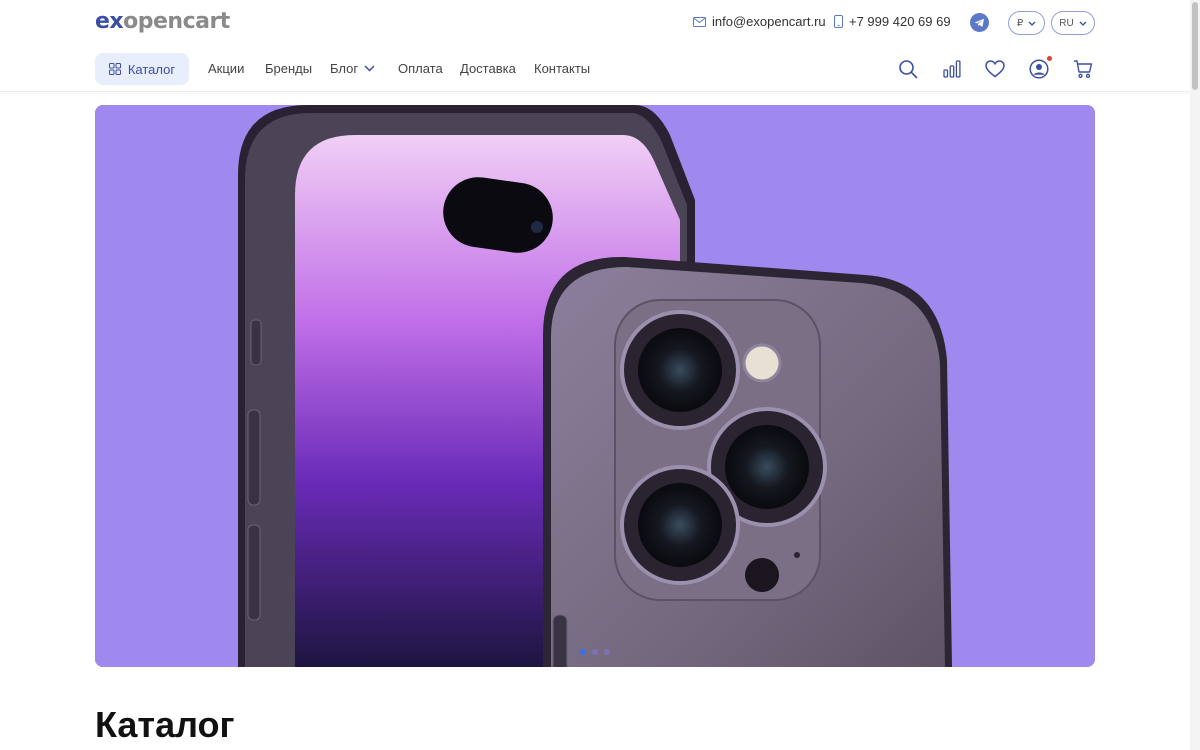 The image size is (1200, 750). What do you see at coordinates (1083, 69) in the screenshot?
I see `cart-icon` at bounding box center [1083, 69].